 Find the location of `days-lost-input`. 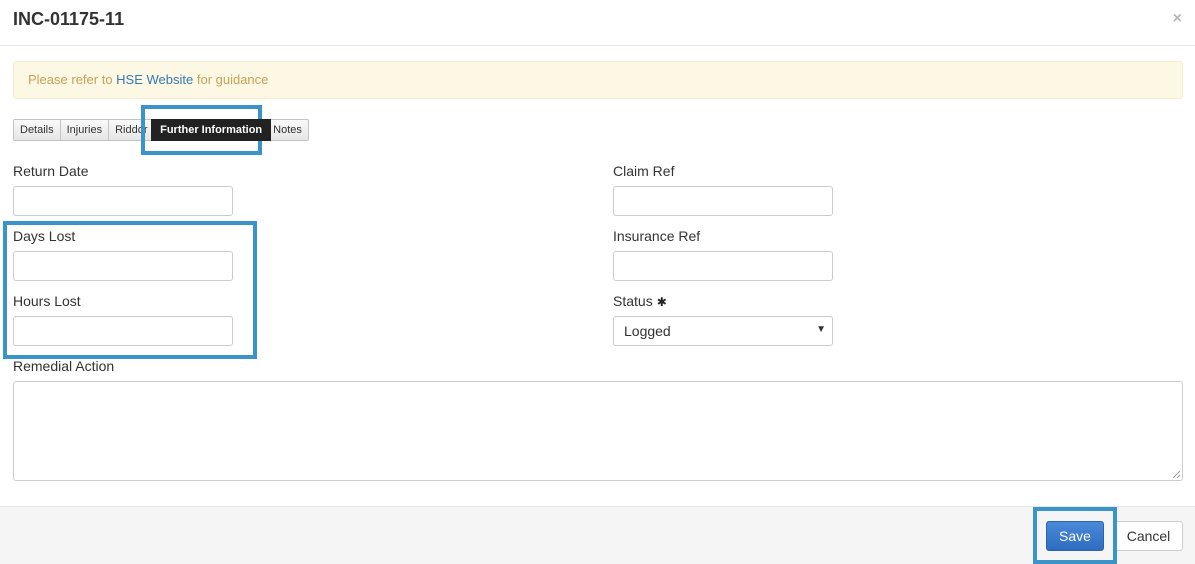

days-lost-input is located at coordinates (123, 266).